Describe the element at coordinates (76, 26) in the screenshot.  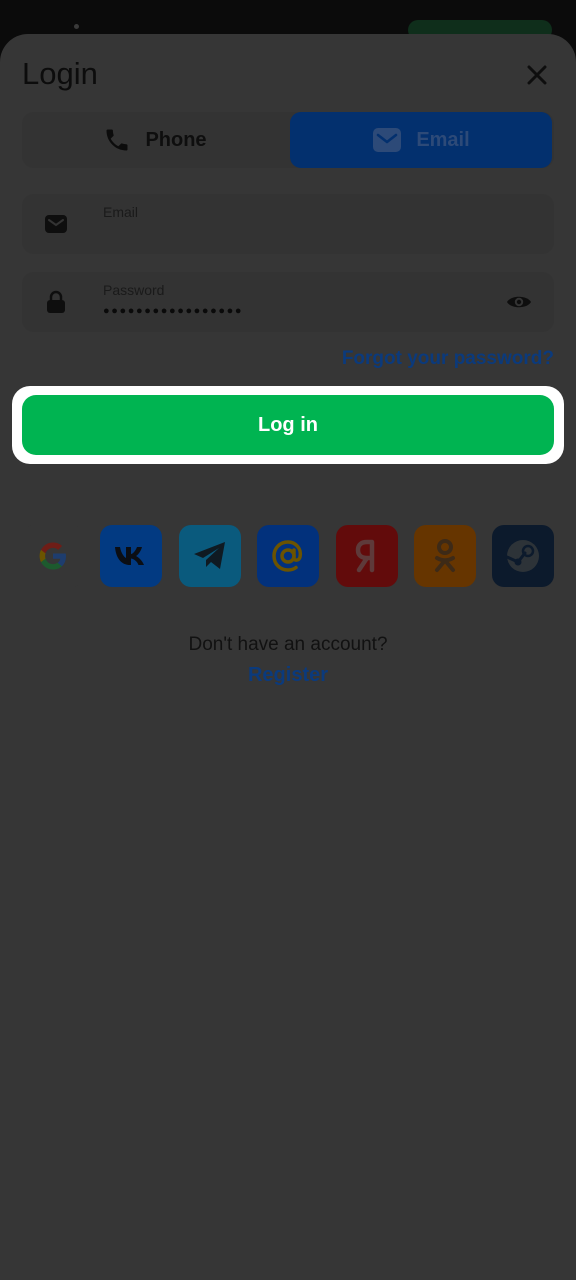
I see `background-status-dot` at that location.